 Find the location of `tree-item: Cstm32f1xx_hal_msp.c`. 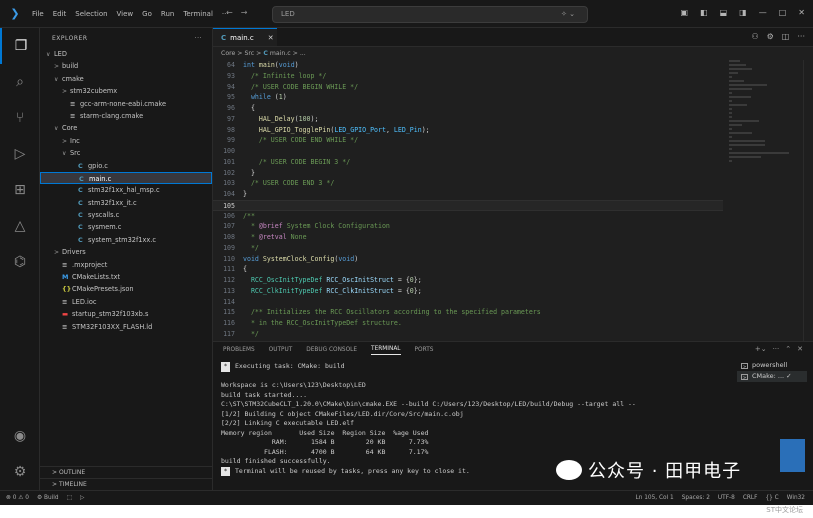

tree-item: Cstm32f1xx_hal_msp.c is located at coordinates (126, 190).